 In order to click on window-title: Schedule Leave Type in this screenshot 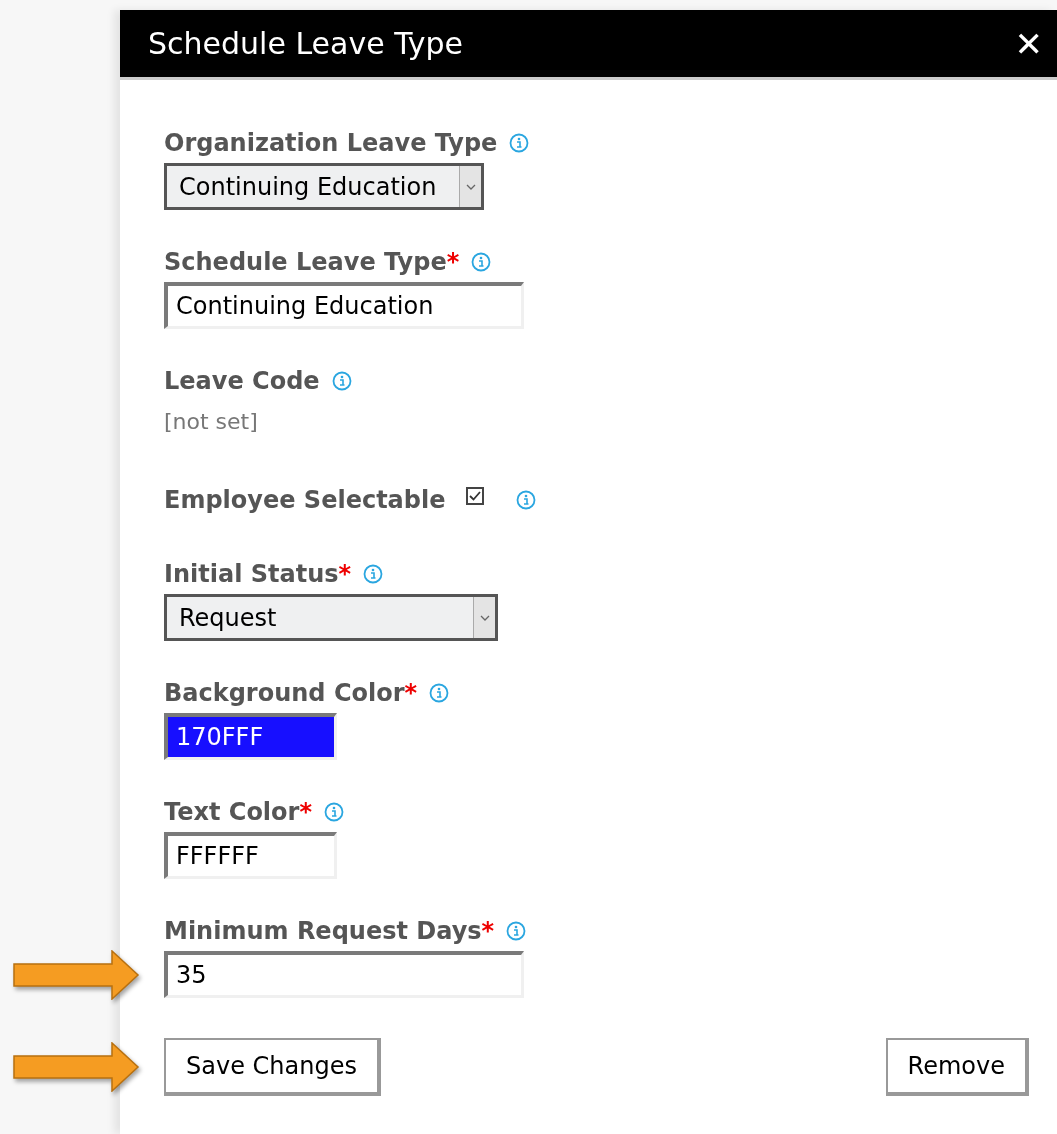, I will do `click(306, 44)`.